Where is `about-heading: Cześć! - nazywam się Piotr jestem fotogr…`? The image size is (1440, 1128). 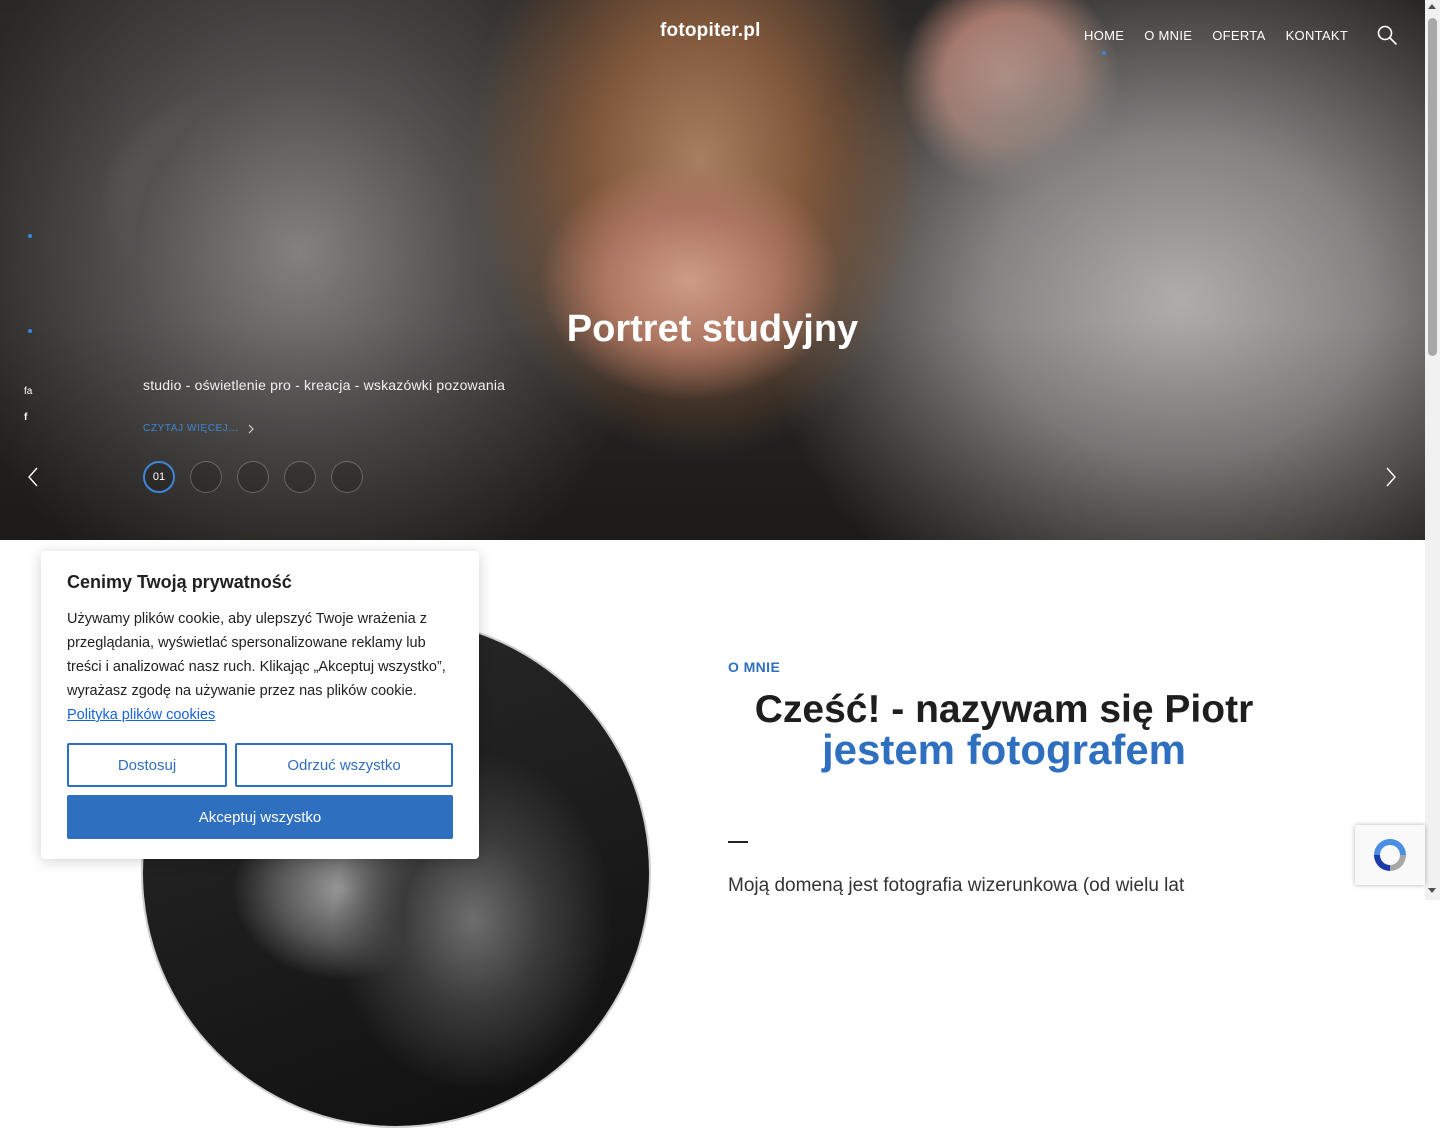 about-heading: Cześć! - nazywam się Piotr jestem fotogr… is located at coordinates (1004, 730).